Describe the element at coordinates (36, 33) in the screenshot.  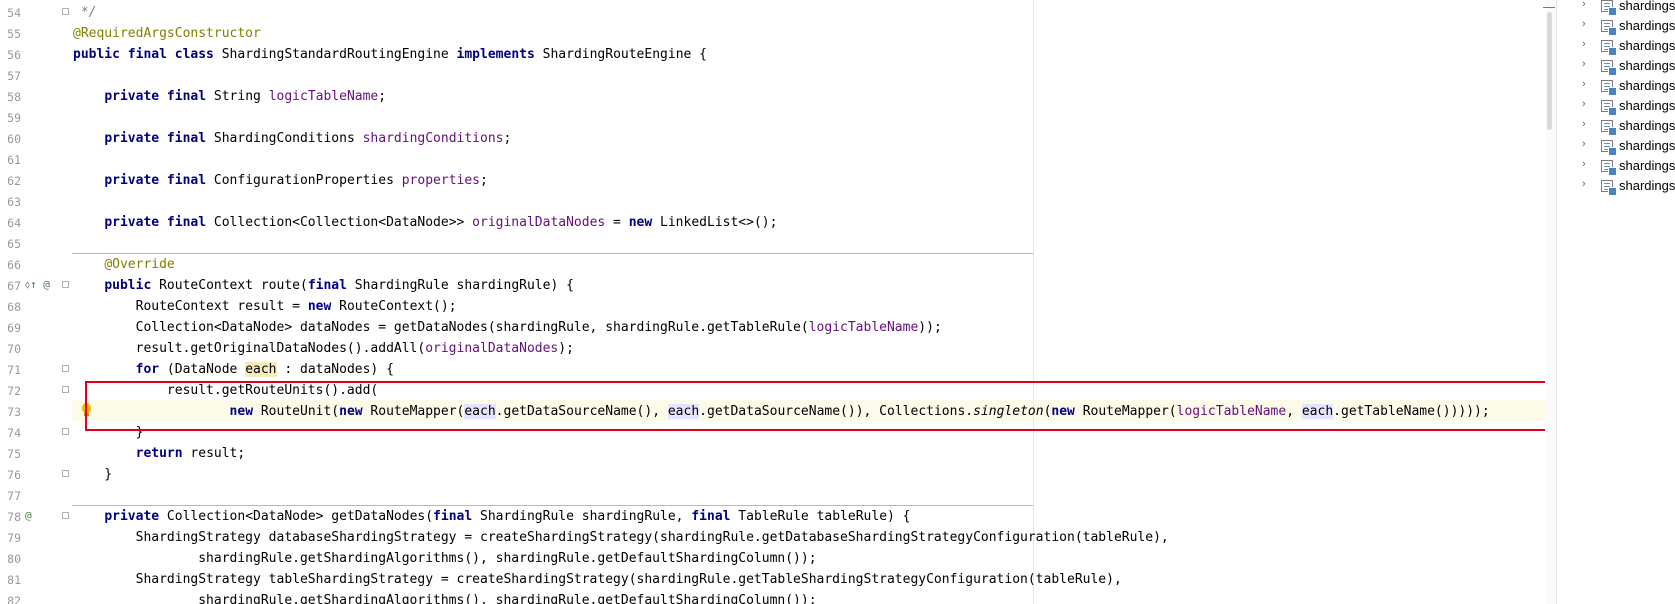
I see `gutter-line: 55` at that location.